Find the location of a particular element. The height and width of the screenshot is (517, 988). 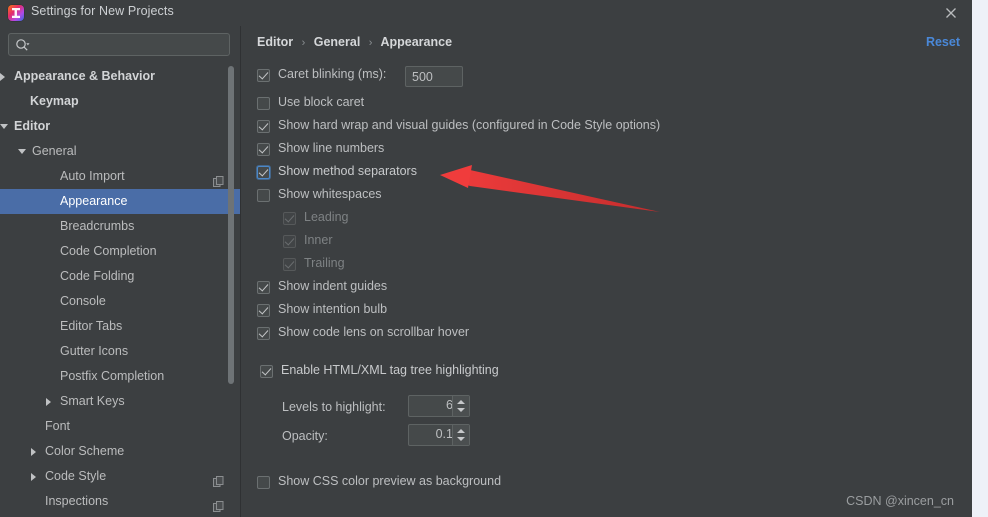

sidebar-item-editor: Editor is located at coordinates (120, 126).